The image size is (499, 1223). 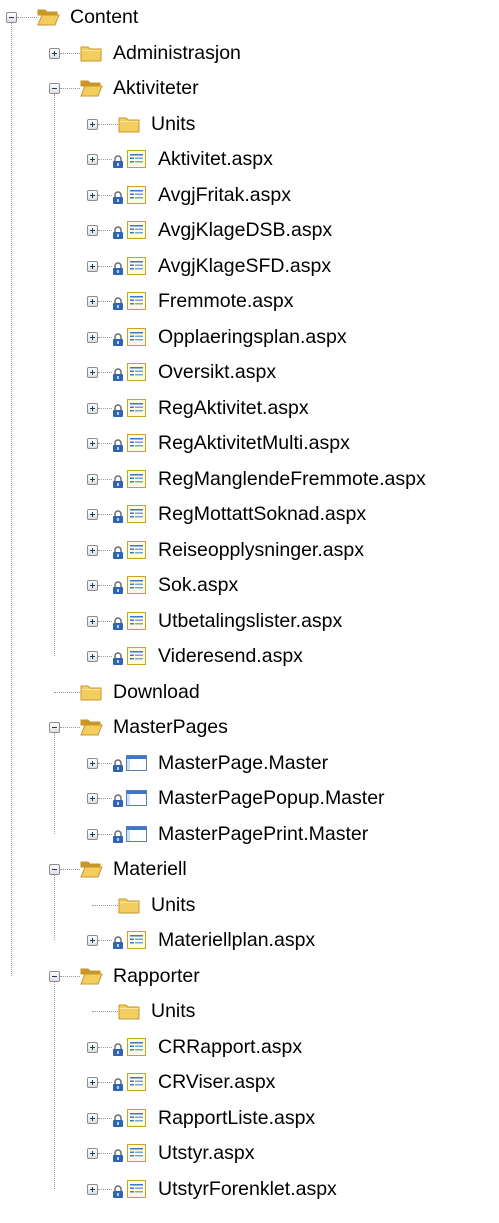 What do you see at coordinates (230, 656) in the screenshot?
I see `tree-item-label: Videresend.aspx` at bounding box center [230, 656].